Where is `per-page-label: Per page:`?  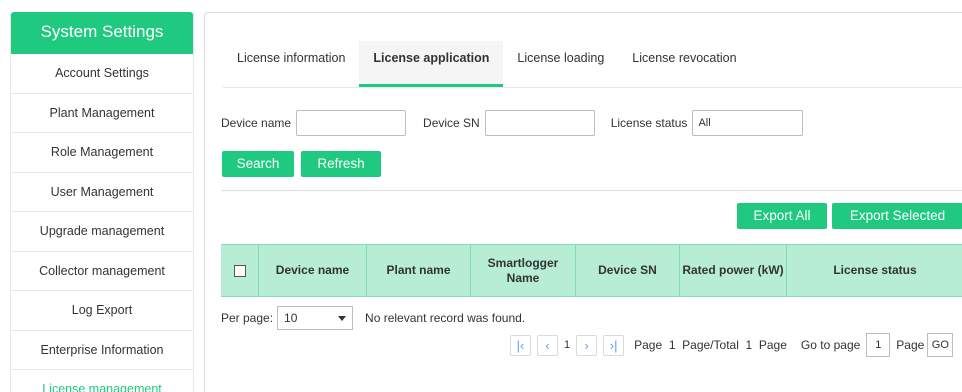
per-page-label: Per page: is located at coordinates (247, 318).